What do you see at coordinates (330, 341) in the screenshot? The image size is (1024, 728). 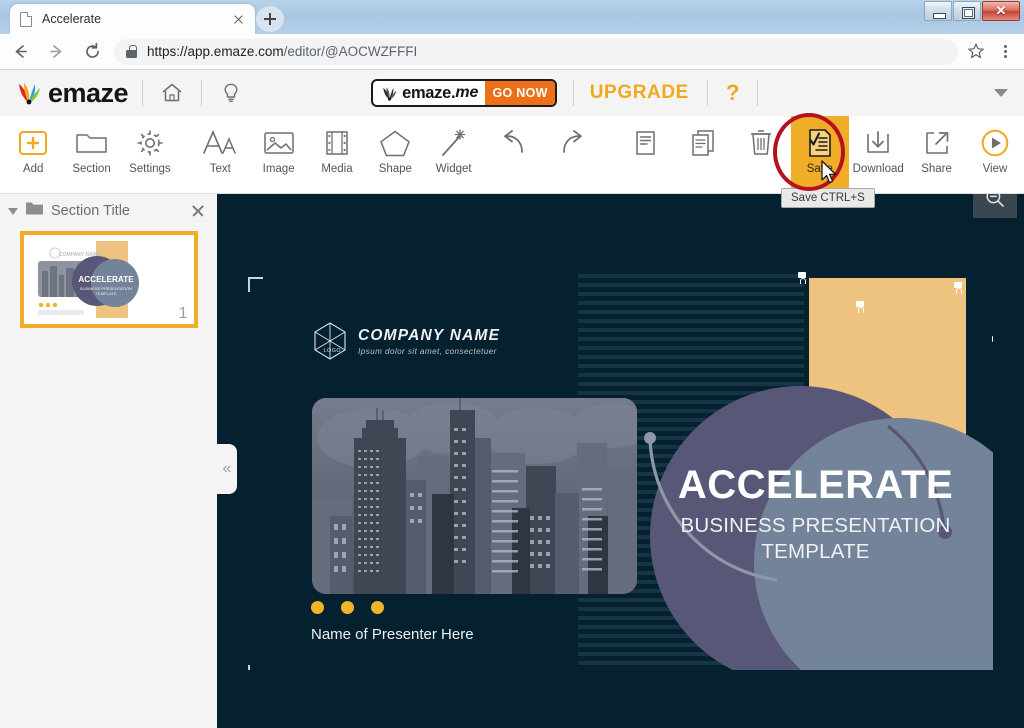 I see `hexagon-logo-icon: LOGO` at bounding box center [330, 341].